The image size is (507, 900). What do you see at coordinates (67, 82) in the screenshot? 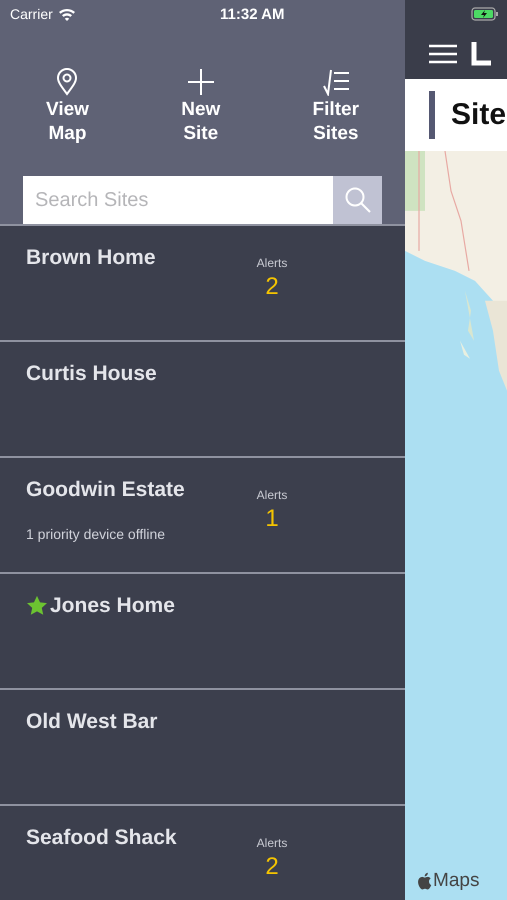
I see `location-pin-icon` at bounding box center [67, 82].